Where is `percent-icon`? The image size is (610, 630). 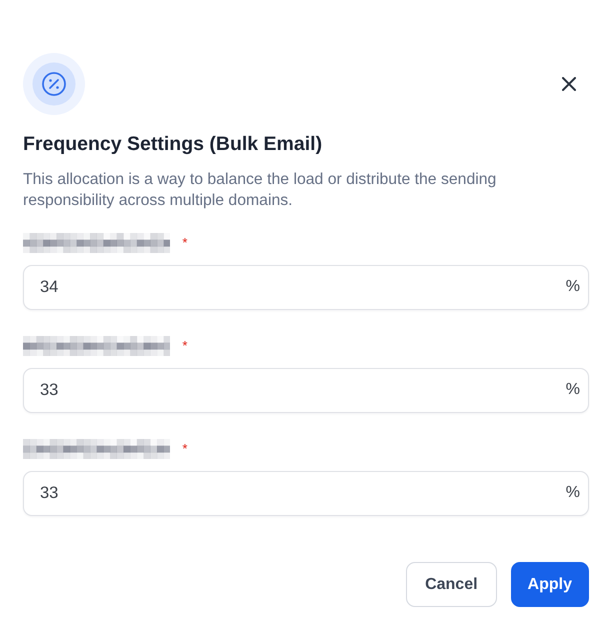
percent-icon is located at coordinates (54, 84).